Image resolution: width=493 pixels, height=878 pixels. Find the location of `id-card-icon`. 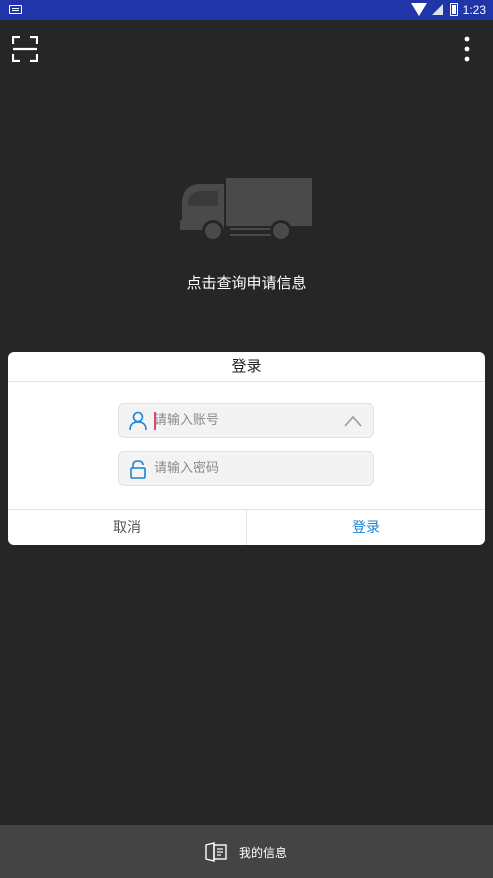

id-card-icon is located at coordinates (216, 852).